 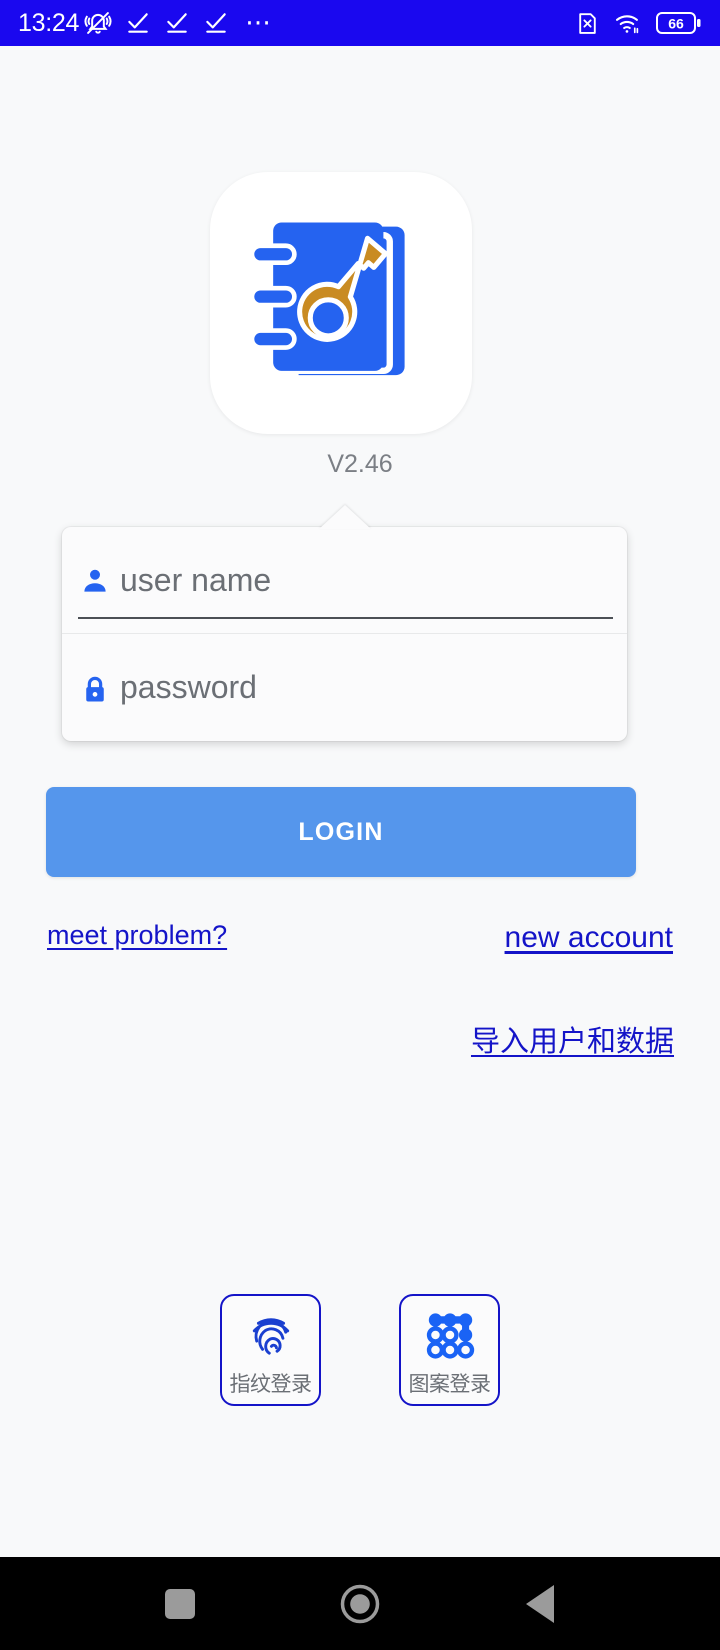 What do you see at coordinates (344, 687) in the screenshot?
I see `password-field: password` at bounding box center [344, 687].